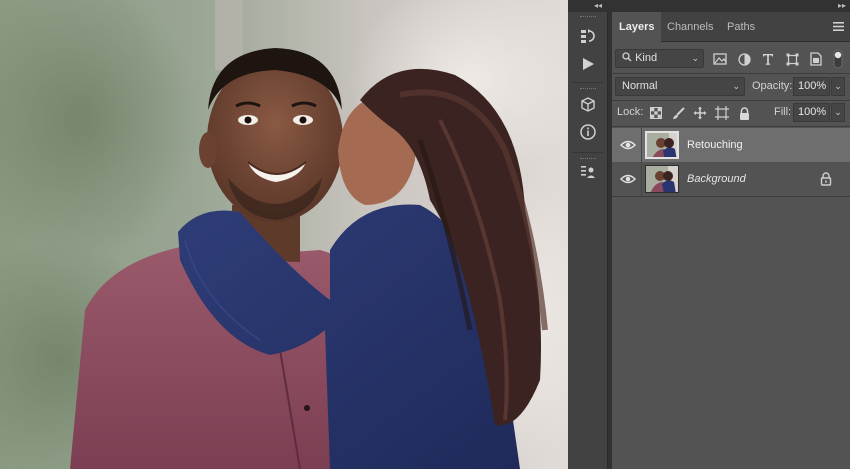 The height and width of the screenshot is (469, 850). Describe the element at coordinates (588, 172) in the screenshot. I see `properties-icon` at that location.